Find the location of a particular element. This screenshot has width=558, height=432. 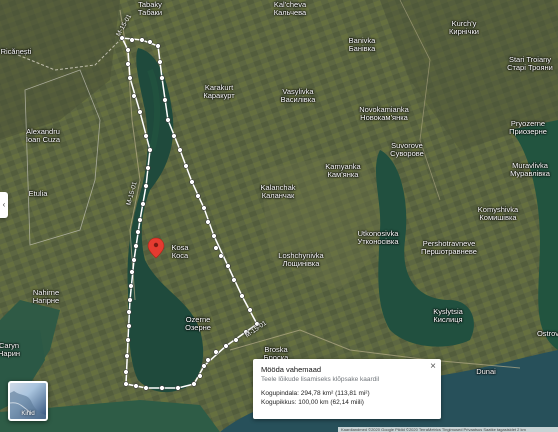

place-name: Ricănești is located at coordinates (16, 51).